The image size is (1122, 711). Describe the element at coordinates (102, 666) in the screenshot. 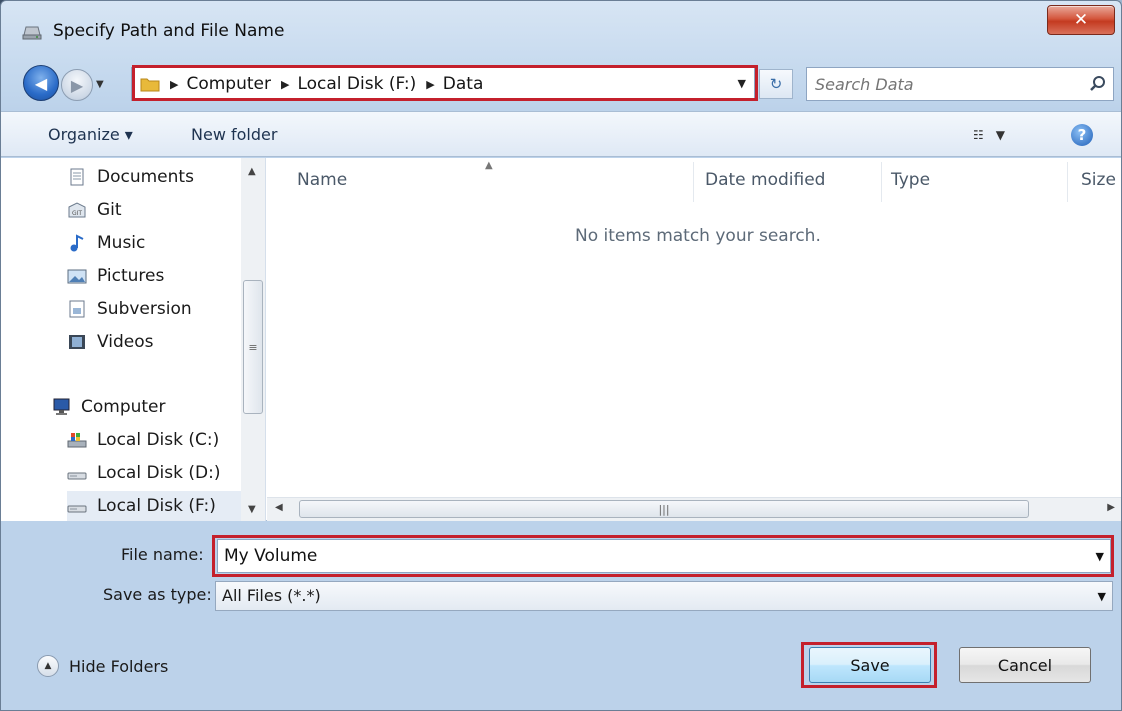

I see `hide-folders-button: ▲ Hide Folders` at that location.